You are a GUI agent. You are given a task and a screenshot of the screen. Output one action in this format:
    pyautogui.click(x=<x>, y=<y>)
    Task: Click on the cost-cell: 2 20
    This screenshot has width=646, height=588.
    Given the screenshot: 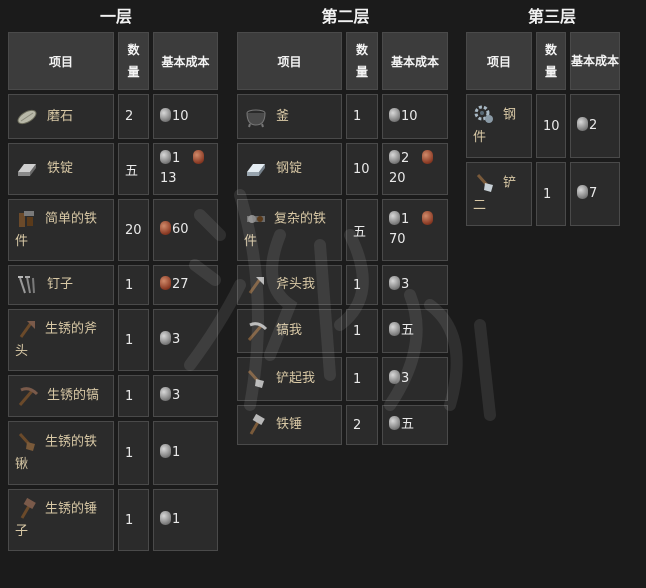 What is the action you would take?
    pyautogui.click(x=415, y=169)
    